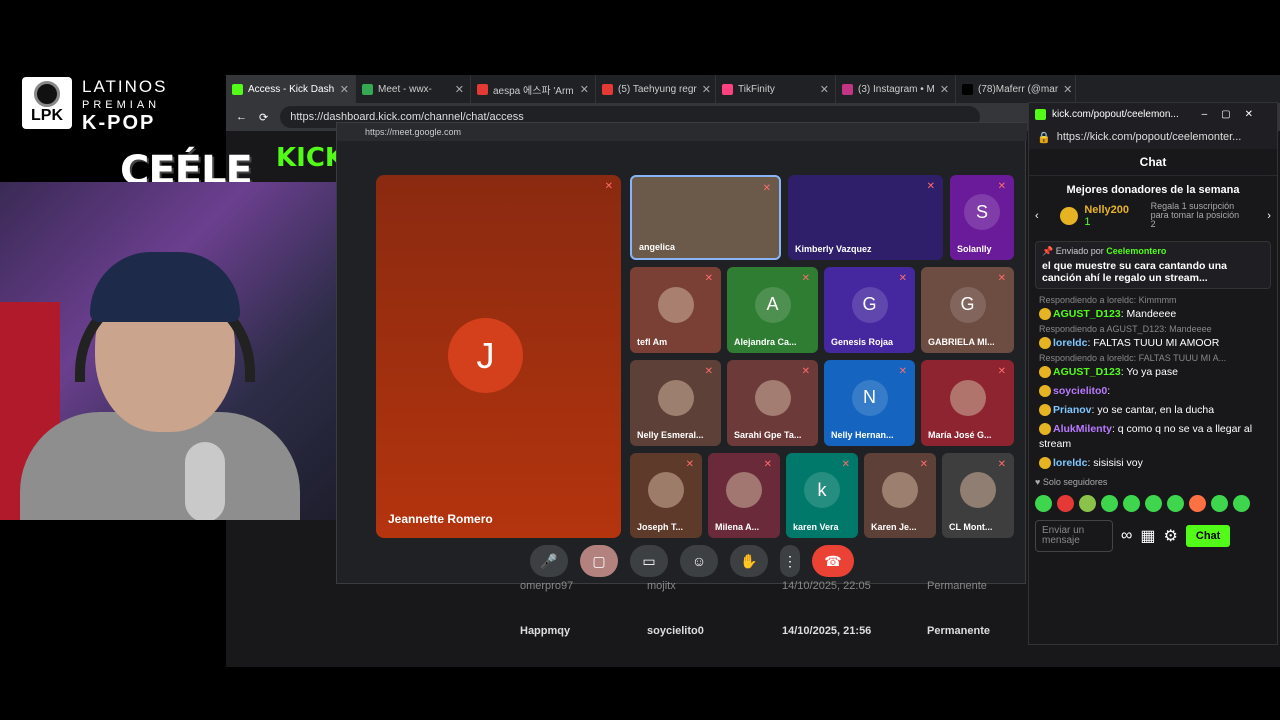 The width and height of the screenshot is (1280, 720). I want to click on participant-tile: ✕ Kimberly Vazquez, so click(865, 217).